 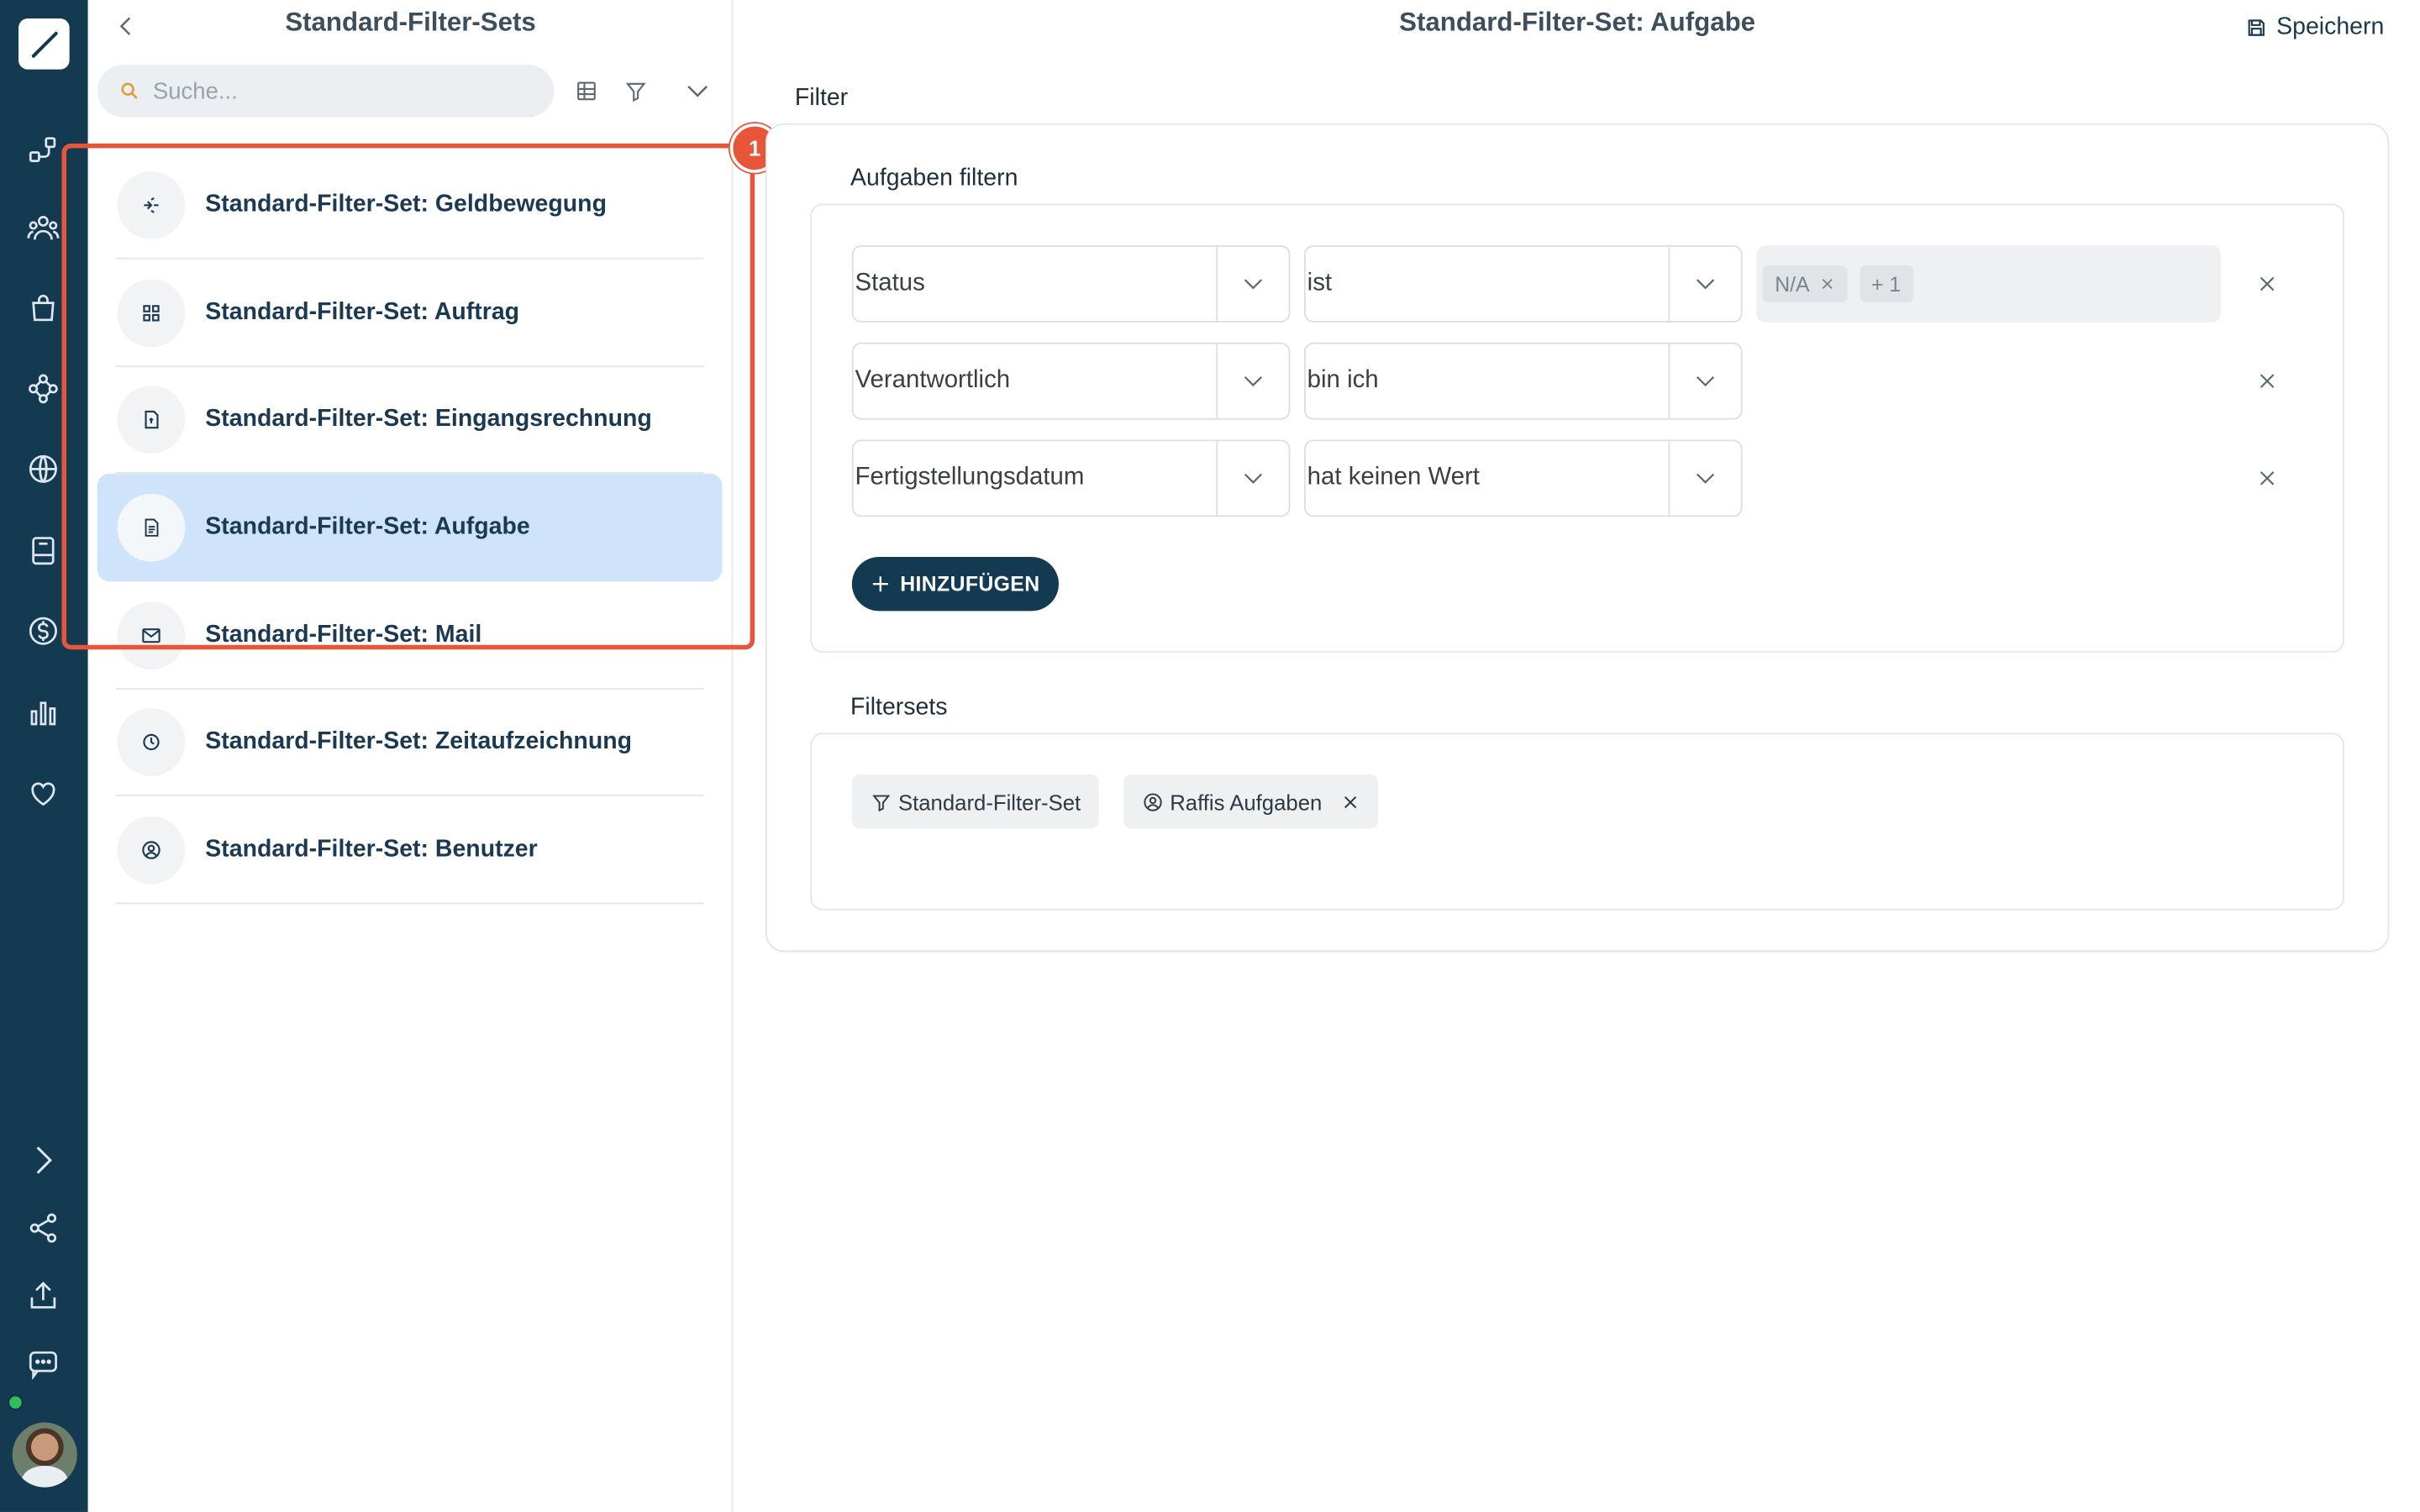 I want to click on money-transfer-icon, so click(x=151, y=205).